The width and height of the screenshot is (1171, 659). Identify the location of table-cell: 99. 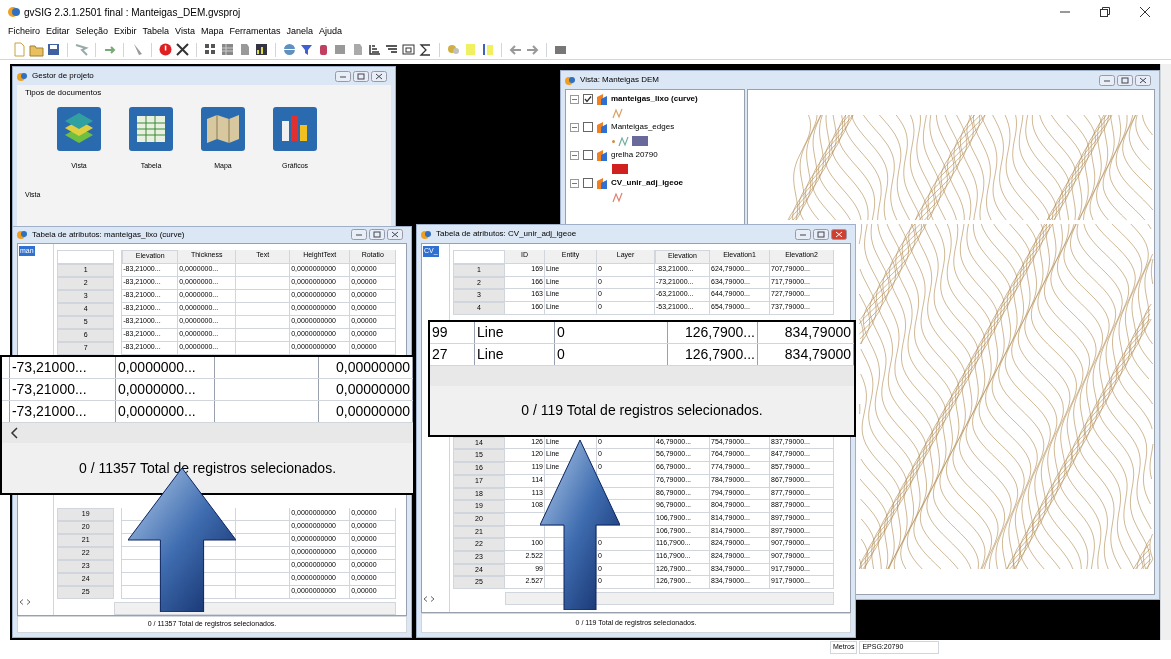
(452, 332).